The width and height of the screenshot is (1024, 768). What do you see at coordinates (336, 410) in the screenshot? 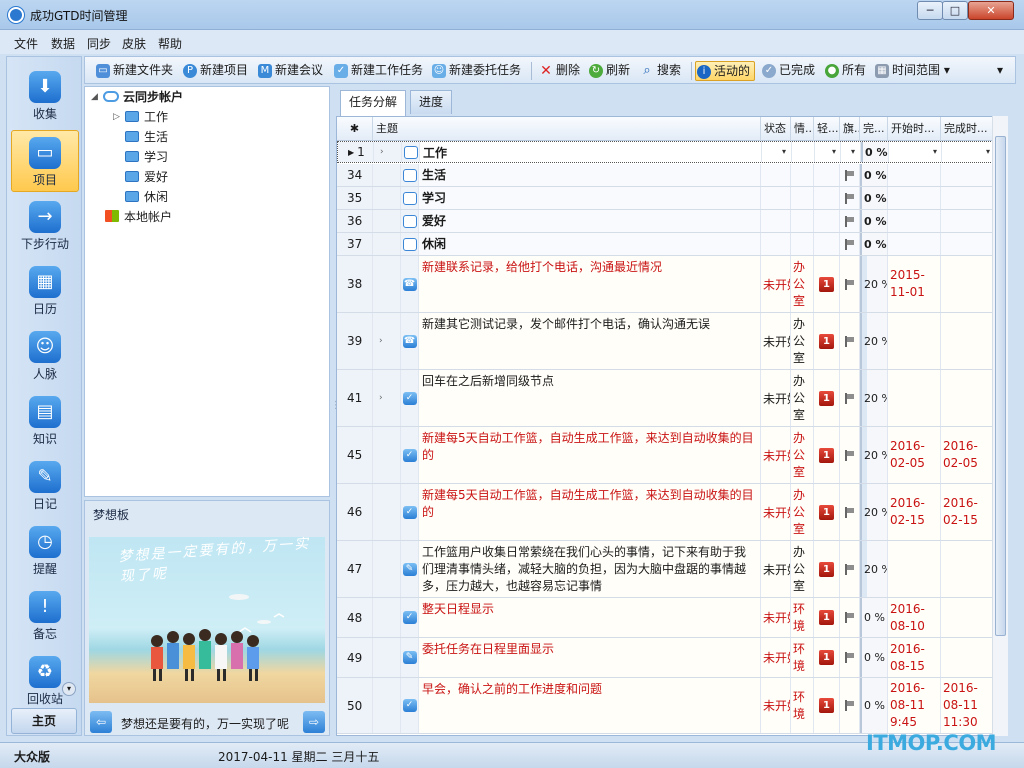
I see `panel-splitter: ⋮` at bounding box center [336, 410].